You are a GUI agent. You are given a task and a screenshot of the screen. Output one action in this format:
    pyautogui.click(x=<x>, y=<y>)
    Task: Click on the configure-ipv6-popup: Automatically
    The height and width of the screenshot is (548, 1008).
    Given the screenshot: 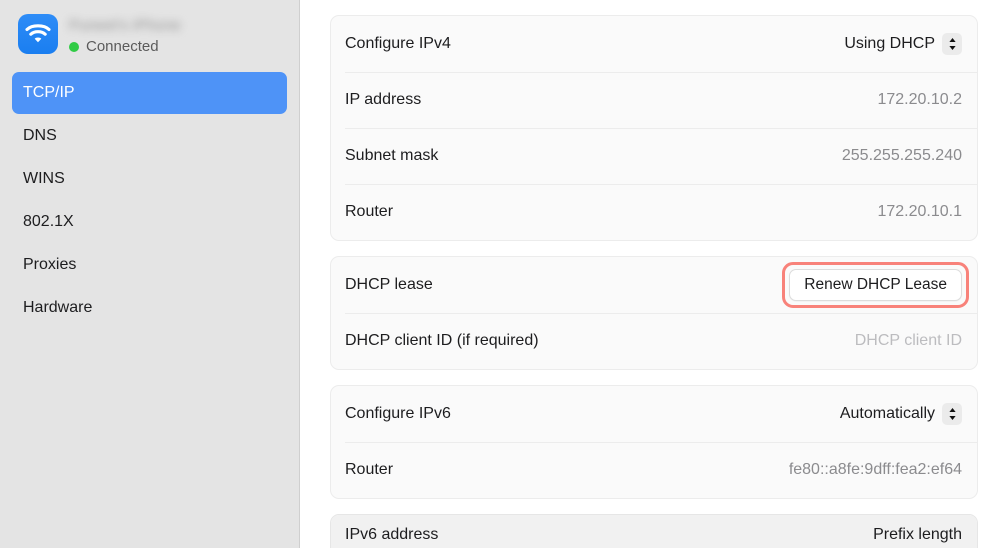 What is the action you would take?
    pyautogui.click(x=901, y=414)
    